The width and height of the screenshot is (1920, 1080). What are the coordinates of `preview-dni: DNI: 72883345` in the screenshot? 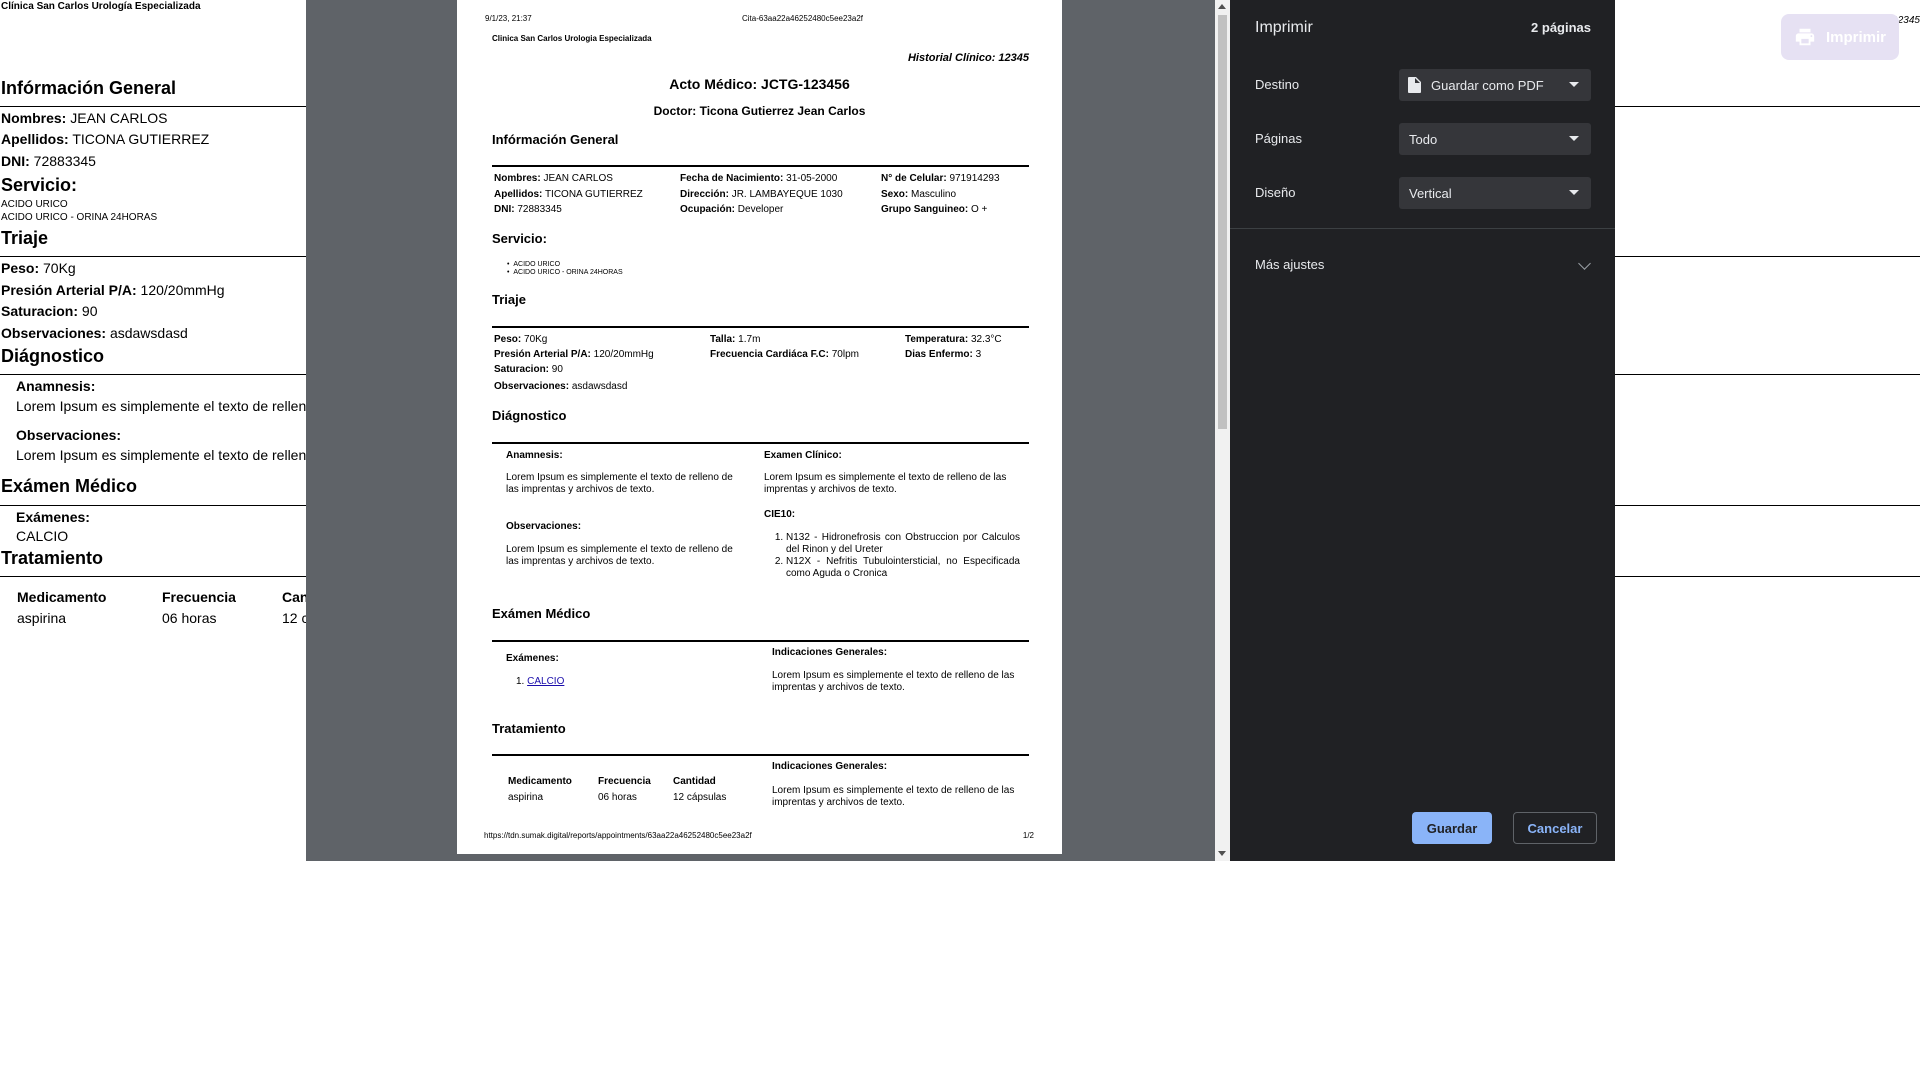 It's located at (528, 209).